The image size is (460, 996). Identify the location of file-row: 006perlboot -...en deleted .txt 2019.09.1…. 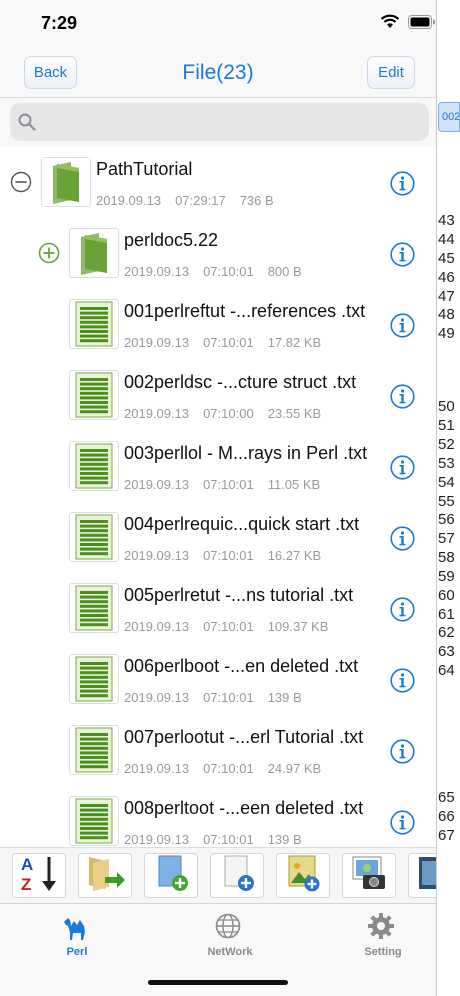
(218, 679).